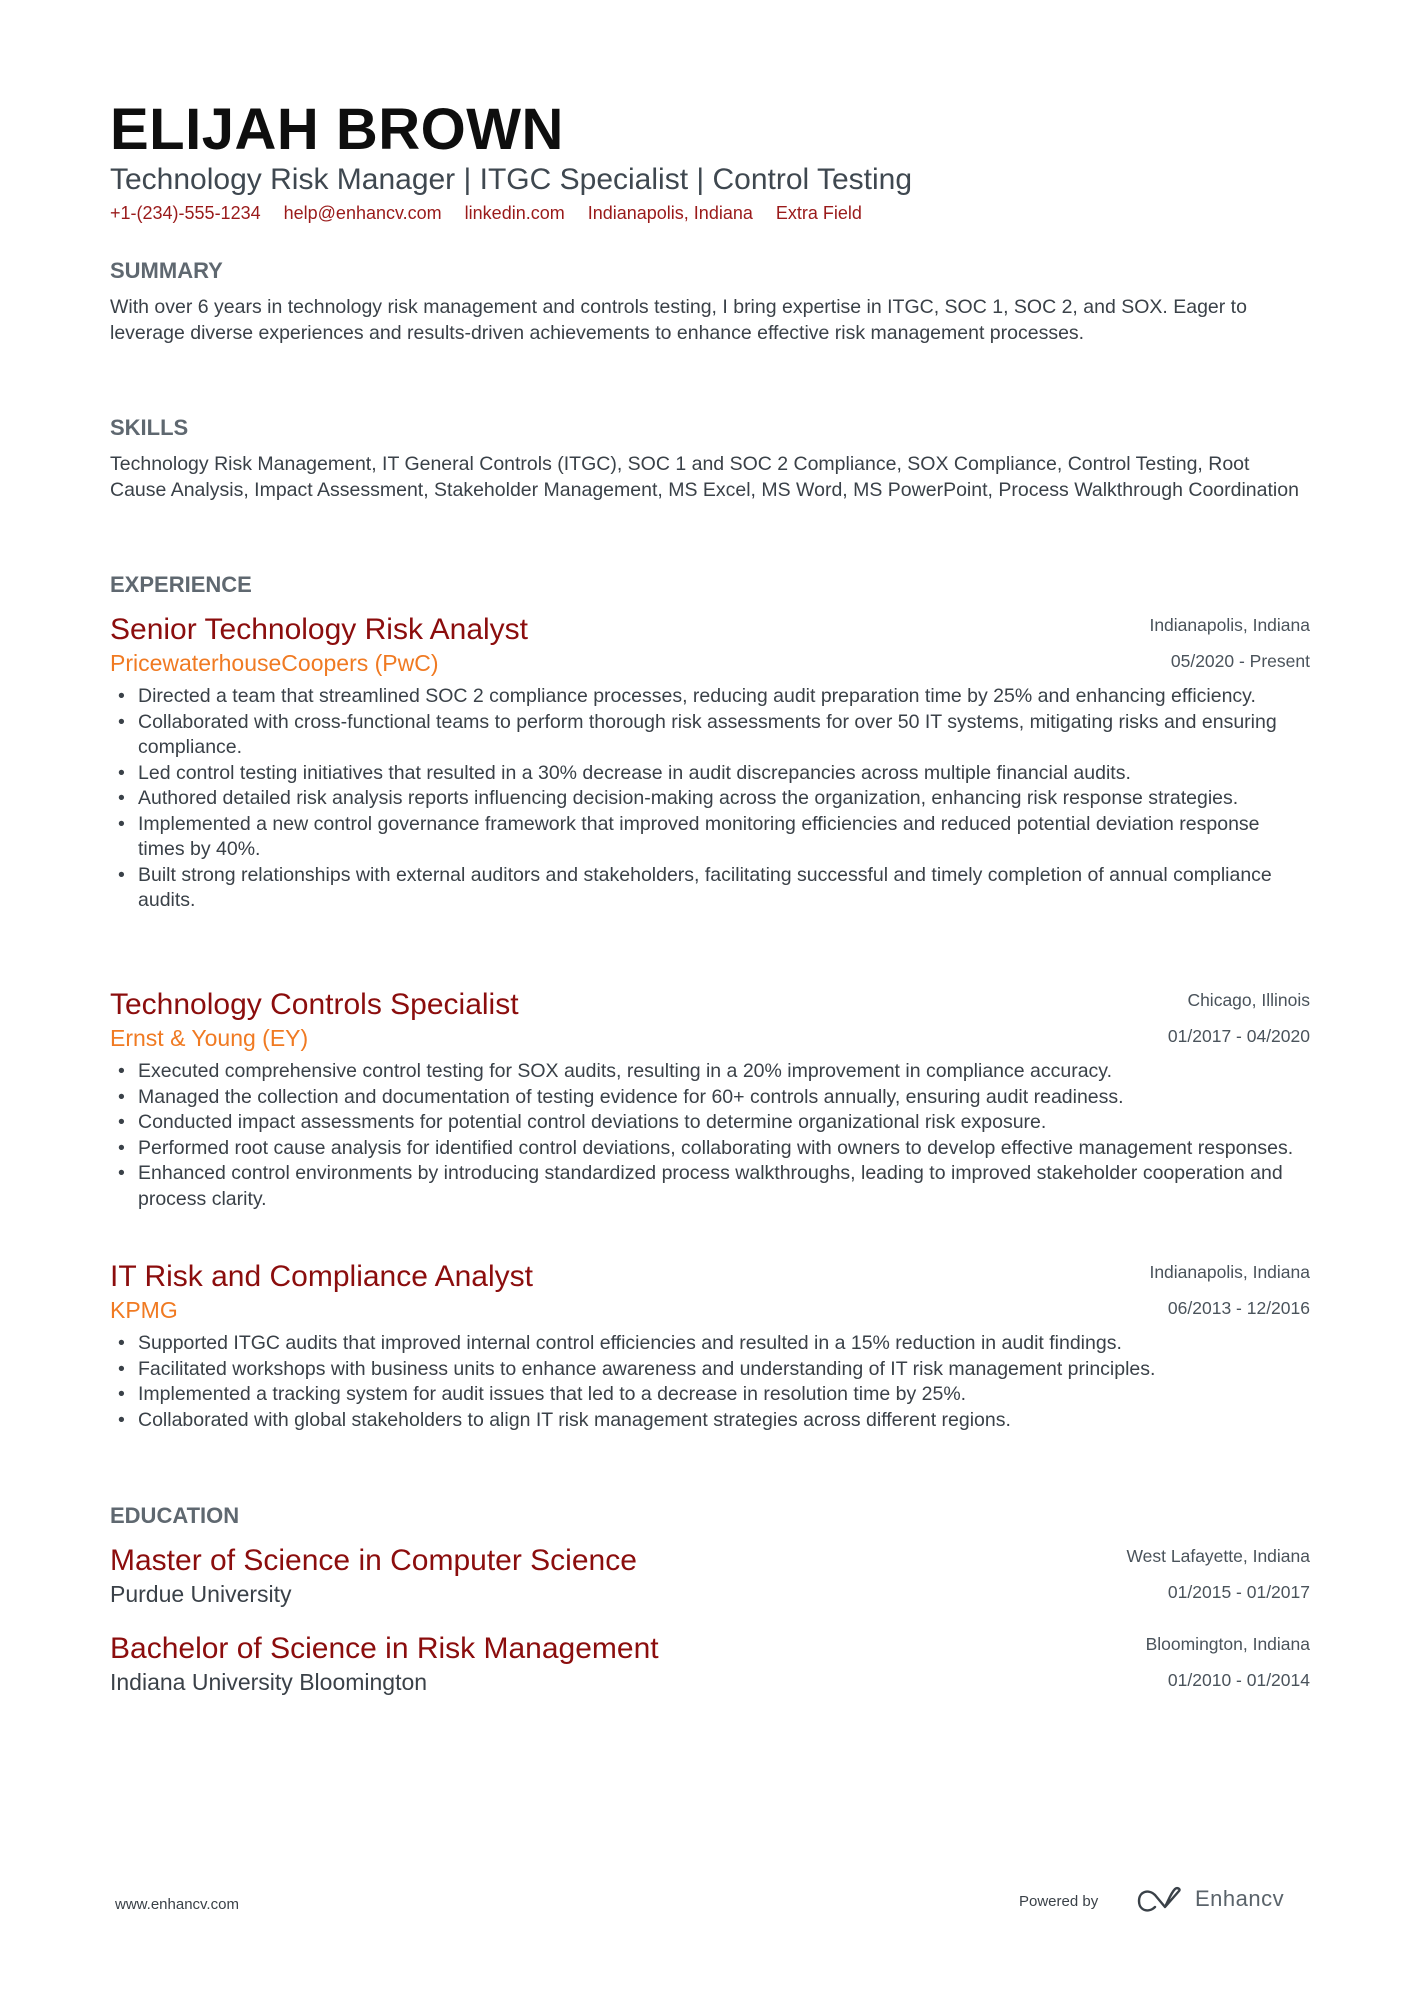  I want to click on school-location: Bloomington, Indiana, so click(1227, 1644).